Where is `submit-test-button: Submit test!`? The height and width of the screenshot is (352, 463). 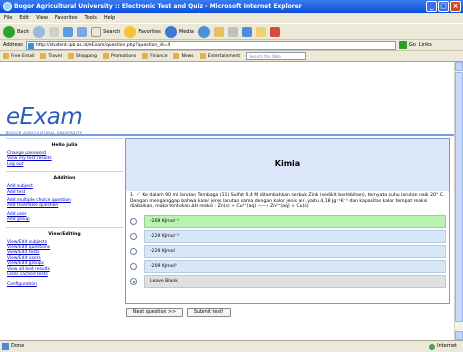
submit-test-button: Submit test! is located at coordinates (209, 312).